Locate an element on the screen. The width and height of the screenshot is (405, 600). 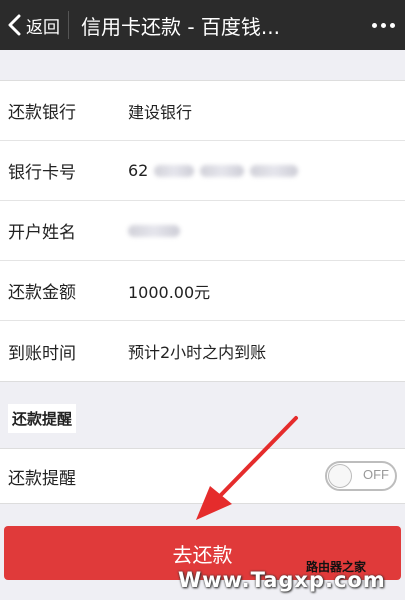
back-label: 返回 is located at coordinates (43, 27).